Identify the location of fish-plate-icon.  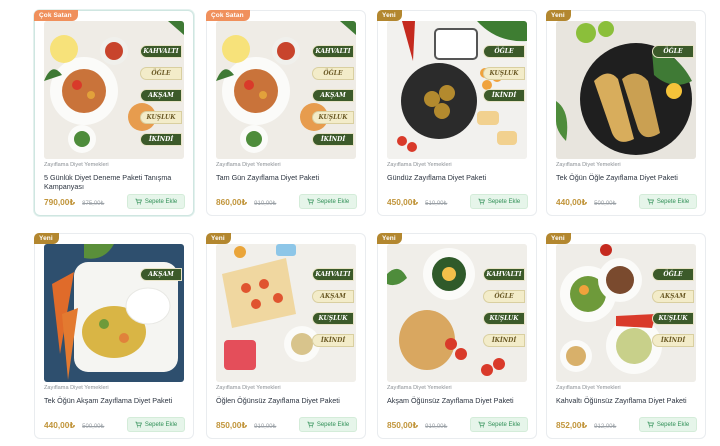
(626, 90).